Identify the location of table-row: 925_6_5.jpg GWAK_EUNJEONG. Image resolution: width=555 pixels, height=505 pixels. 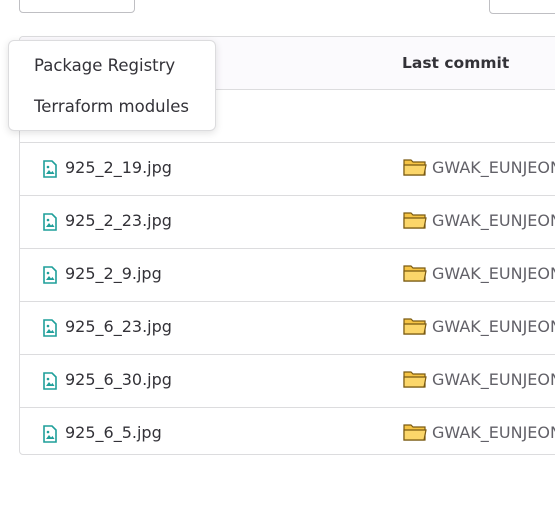
(287, 431).